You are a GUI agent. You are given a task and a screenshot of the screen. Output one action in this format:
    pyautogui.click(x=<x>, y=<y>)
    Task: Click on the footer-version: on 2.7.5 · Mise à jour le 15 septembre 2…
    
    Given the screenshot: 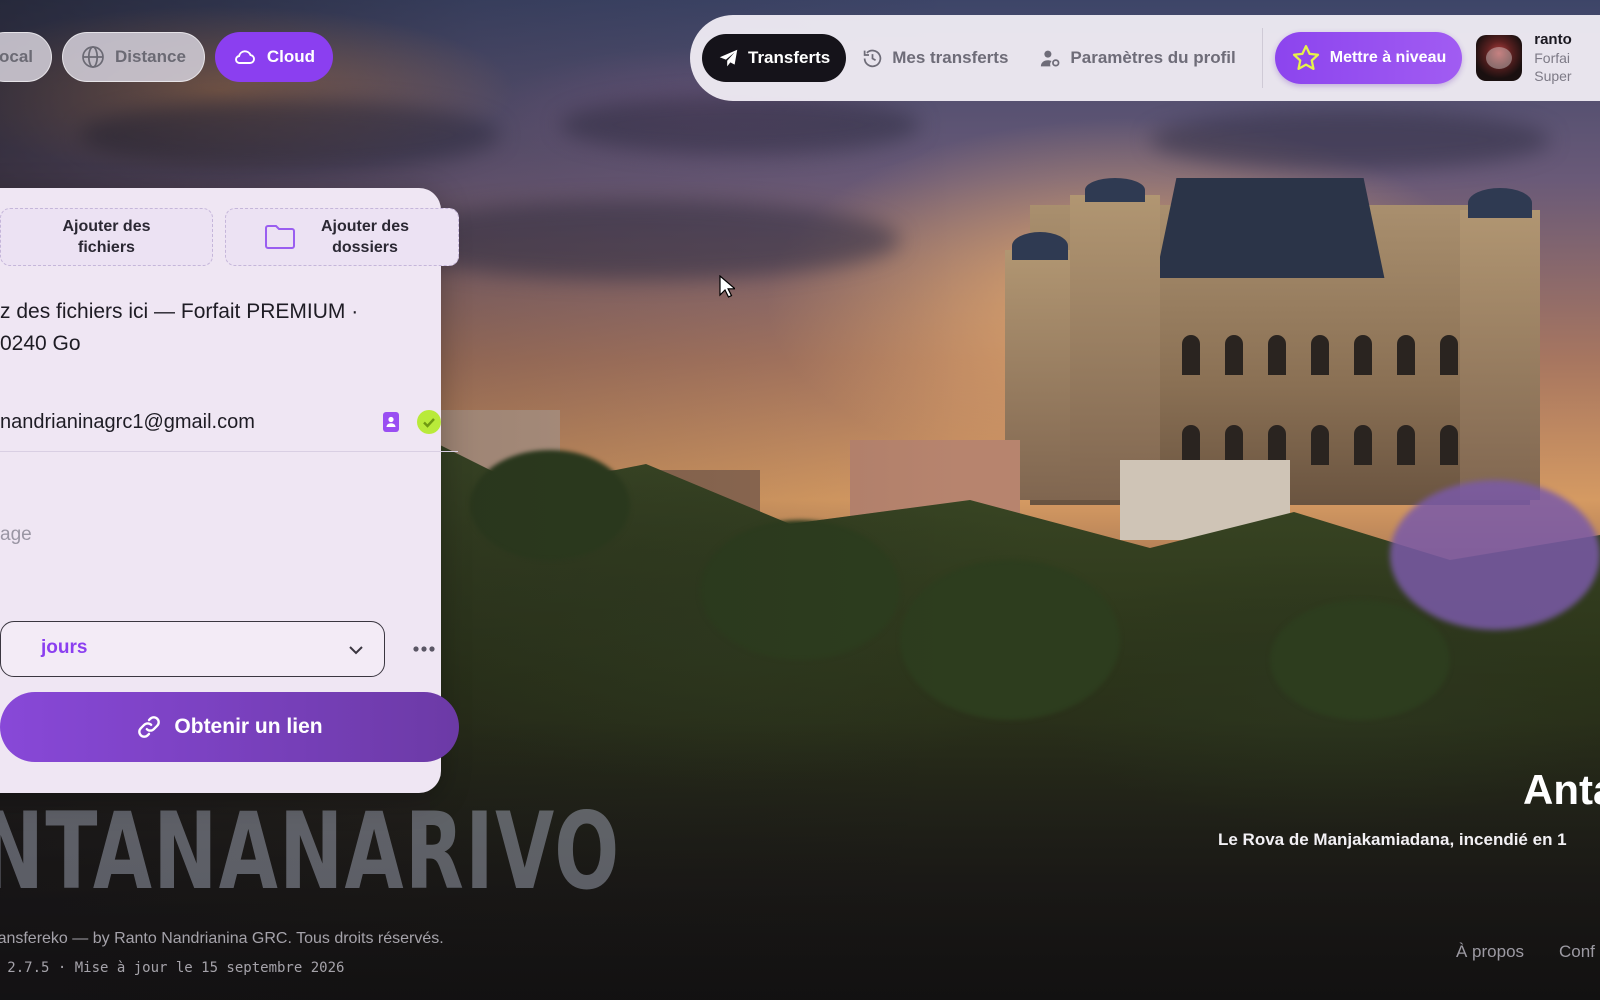 What is the action you would take?
    pyautogui.click(x=172, y=968)
    